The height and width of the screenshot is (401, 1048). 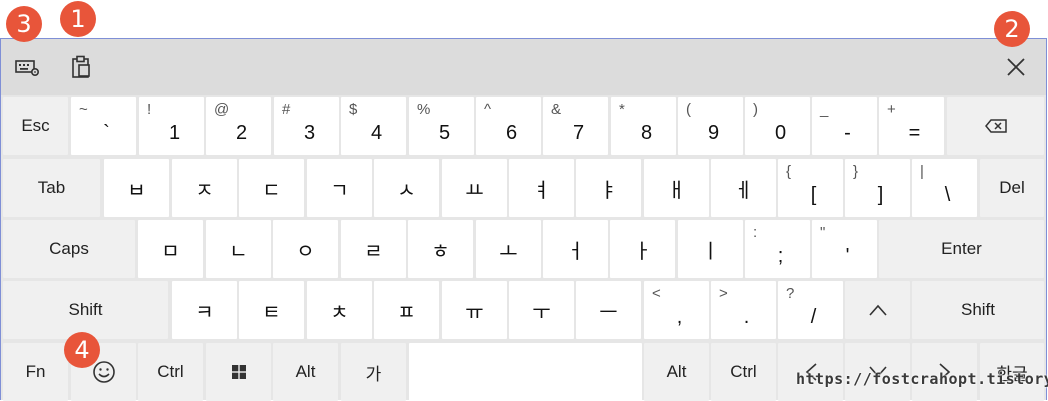 What do you see at coordinates (525, 372) in the screenshot?
I see `key-space` at bounding box center [525, 372].